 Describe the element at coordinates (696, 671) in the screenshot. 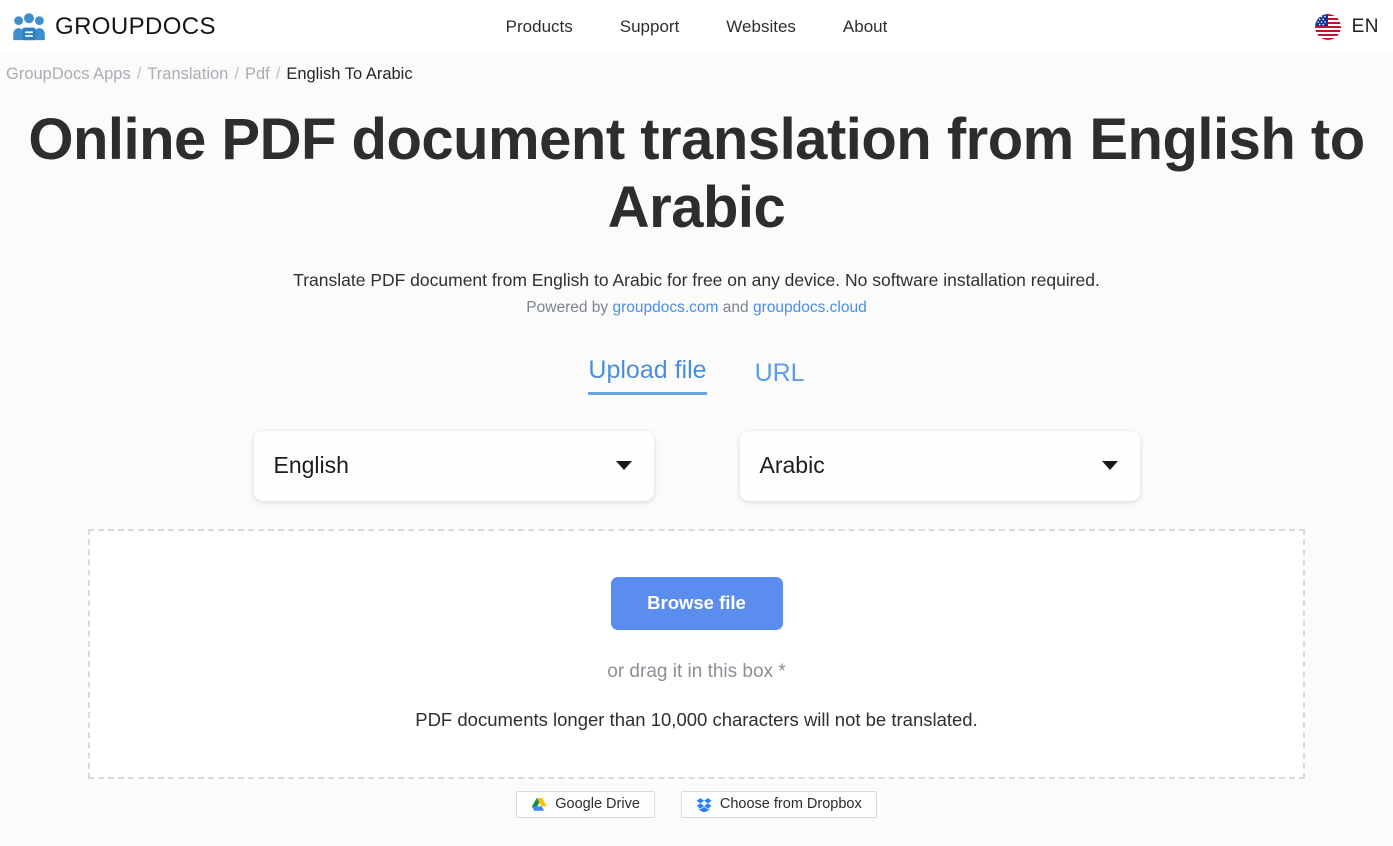

I see `drag-hint-text: or drag it in this box *` at that location.